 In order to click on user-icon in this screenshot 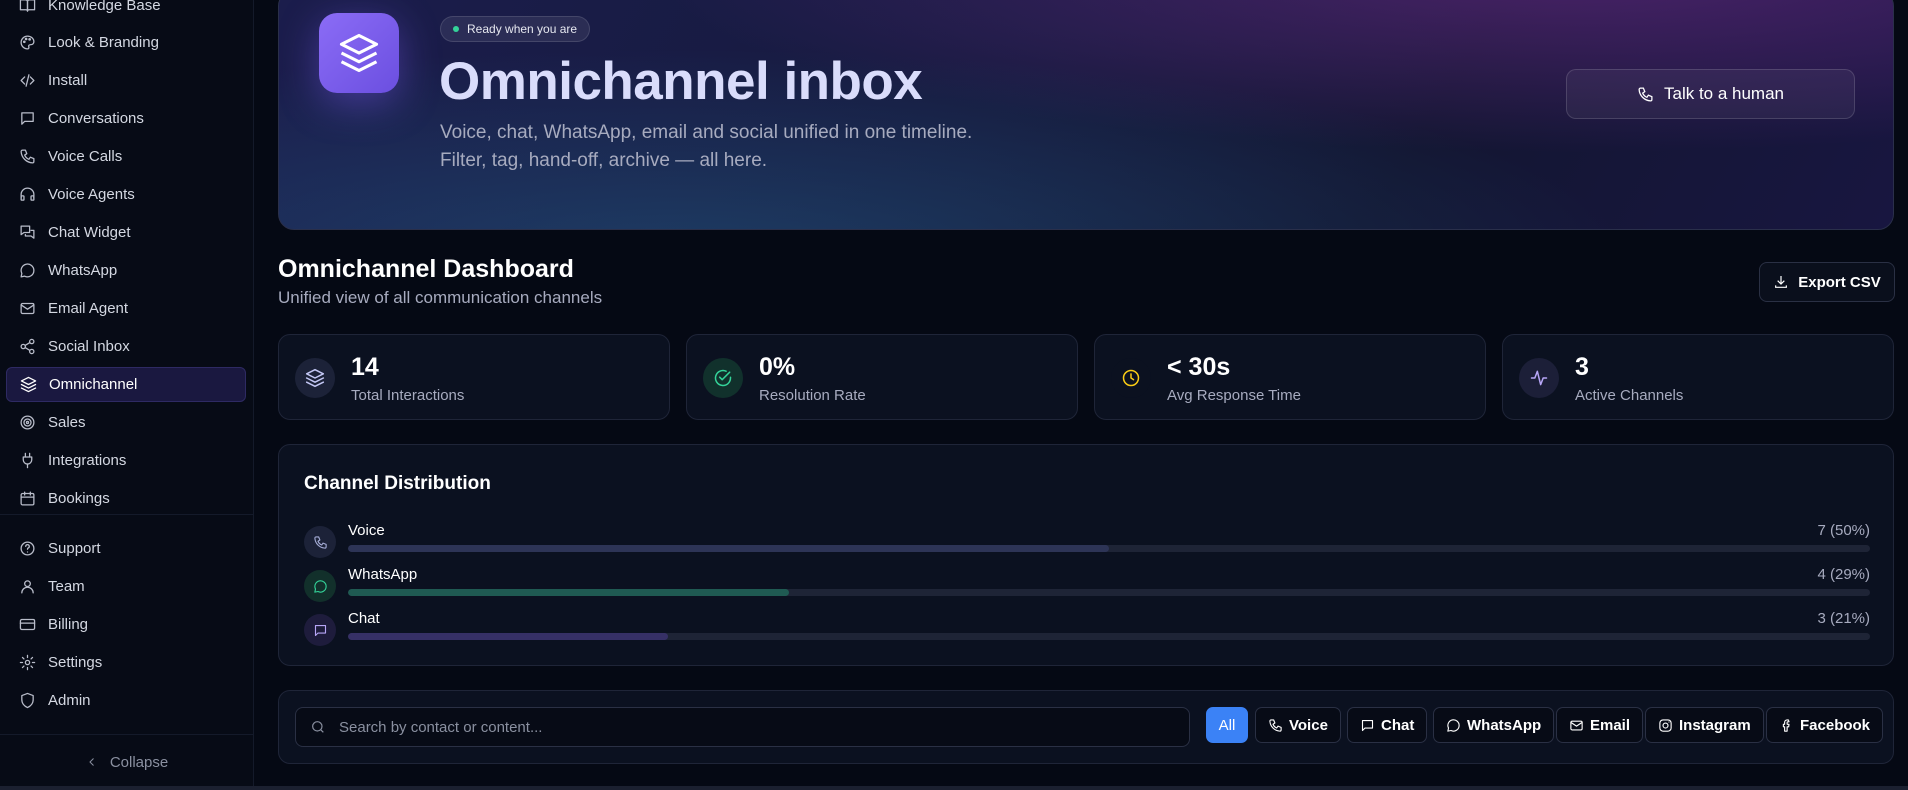, I will do `click(27, 587)`.